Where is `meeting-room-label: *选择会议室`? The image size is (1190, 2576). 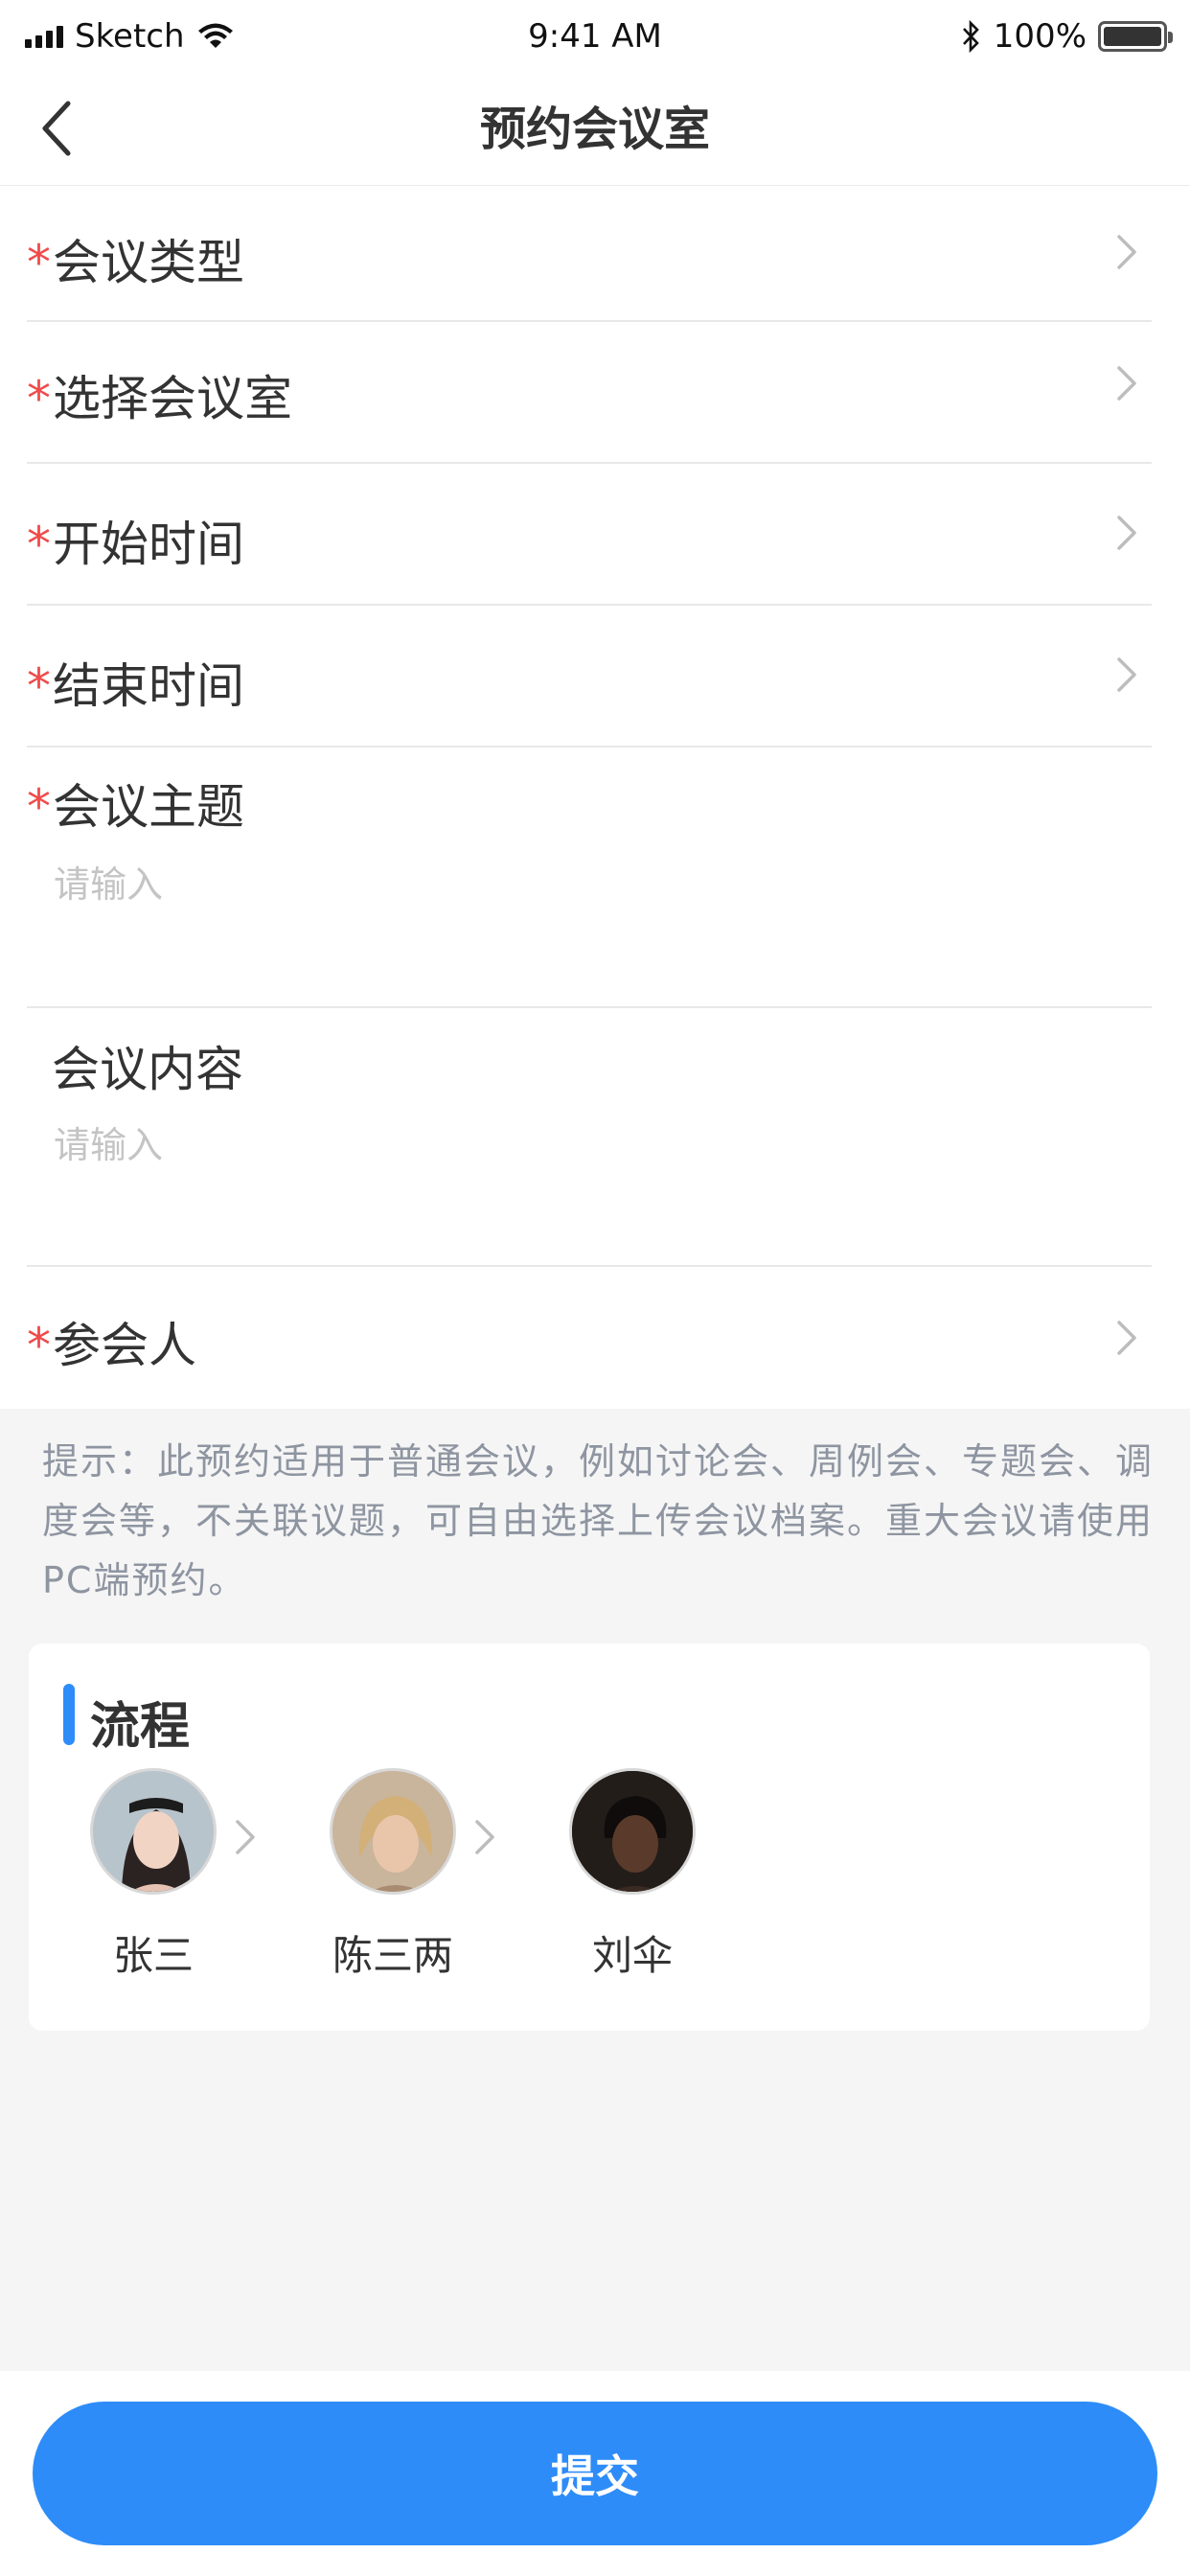 meeting-room-label: *选择会议室 is located at coordinates (159, 398).